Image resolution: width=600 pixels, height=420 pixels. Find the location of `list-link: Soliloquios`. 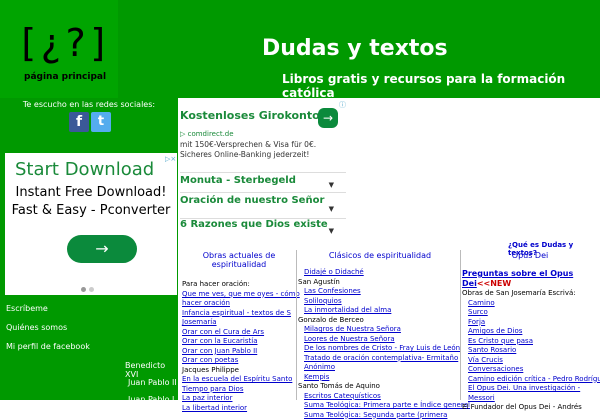

list-link: Soliloquios is located at coordinates (323, 301).